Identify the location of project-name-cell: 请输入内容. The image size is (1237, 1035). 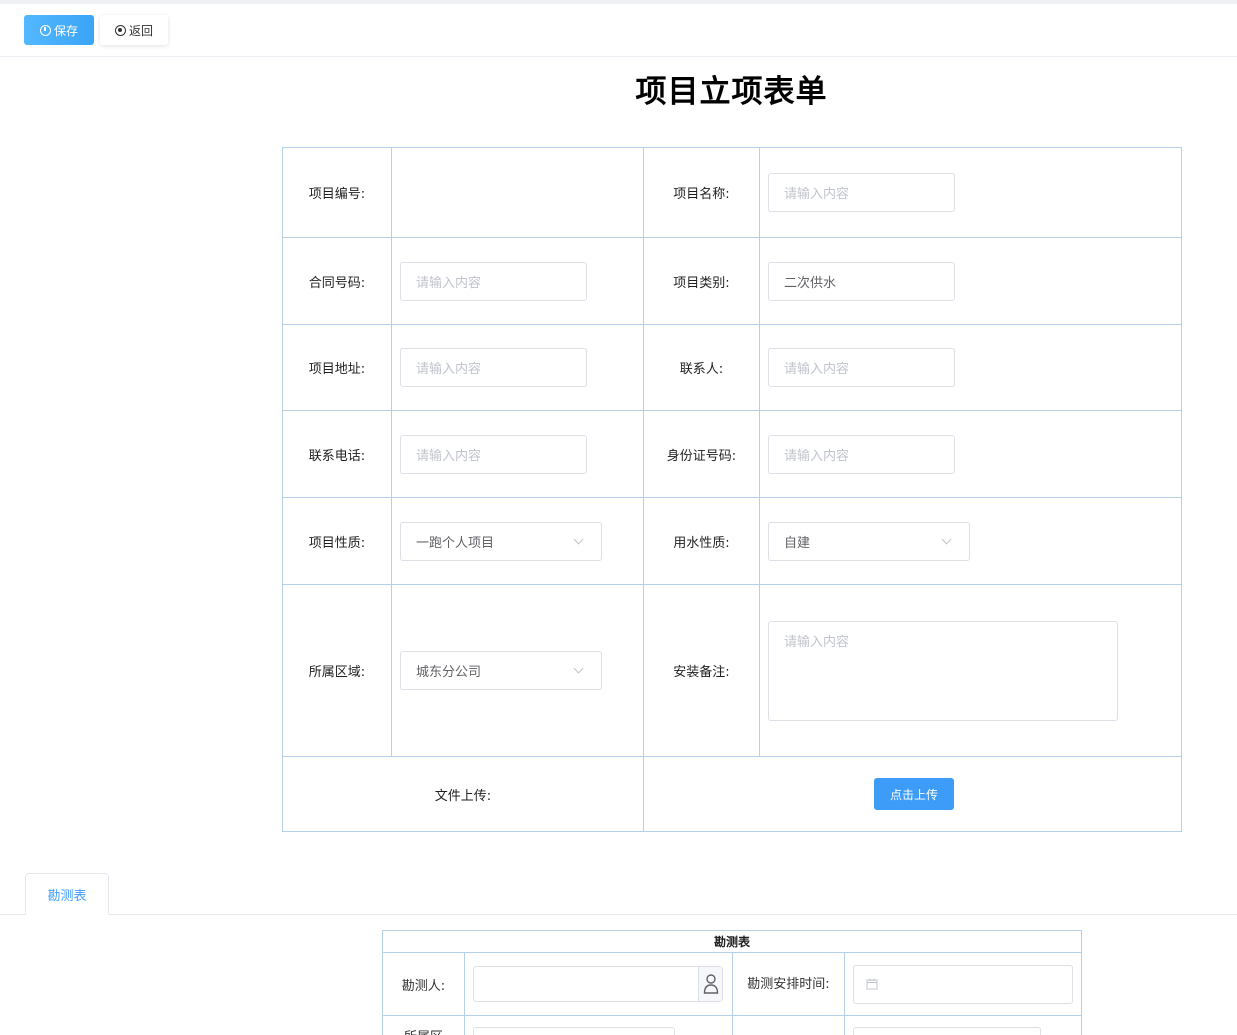
(970, 192).